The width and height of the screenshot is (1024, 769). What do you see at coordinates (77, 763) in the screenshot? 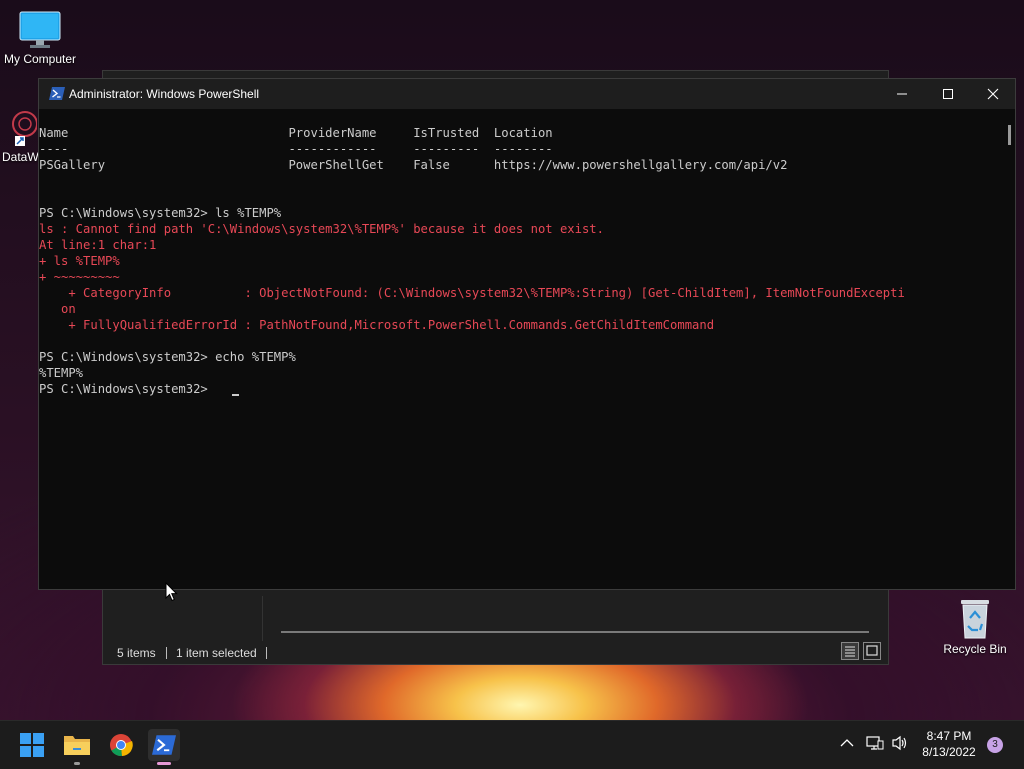
I see `running-indicator` at bounding box center [77, 763].